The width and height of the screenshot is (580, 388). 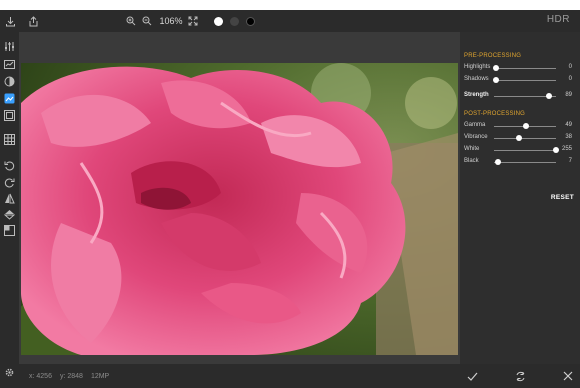 What do you see at coordinates (568, 95) in the screenshot?
I see `slider-value: 89` at bounding box center [568, 95].